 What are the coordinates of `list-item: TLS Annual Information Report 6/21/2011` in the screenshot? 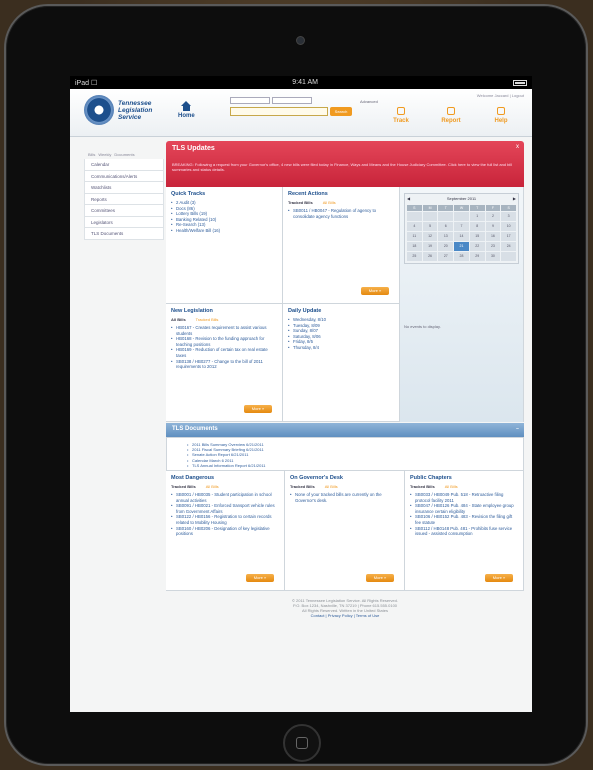 It's located at (345, 465).